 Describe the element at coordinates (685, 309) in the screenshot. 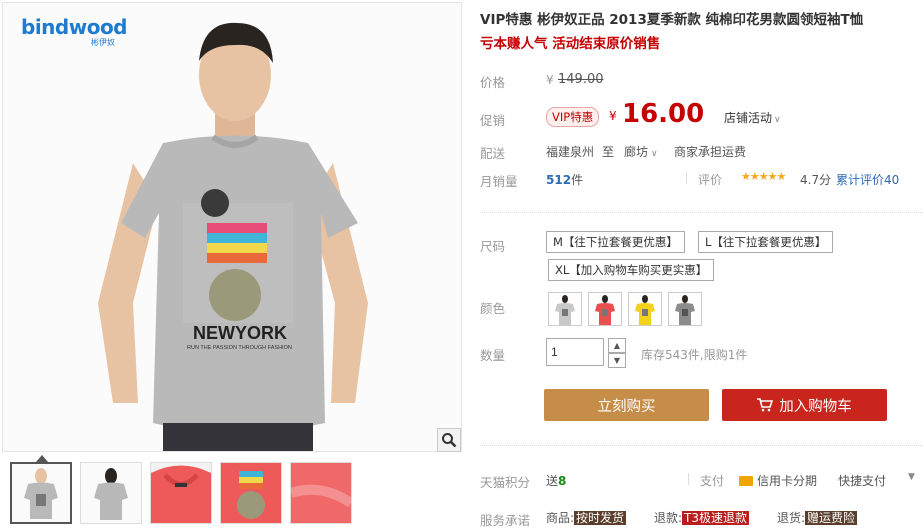

I see `color-swatch-dark-gray` at that location.